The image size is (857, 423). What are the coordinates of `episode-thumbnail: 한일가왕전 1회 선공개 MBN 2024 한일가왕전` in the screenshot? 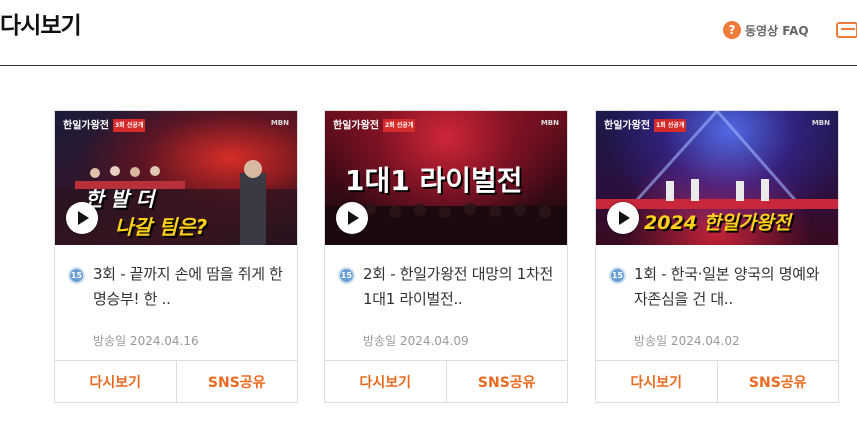 It's located at (717, 178).